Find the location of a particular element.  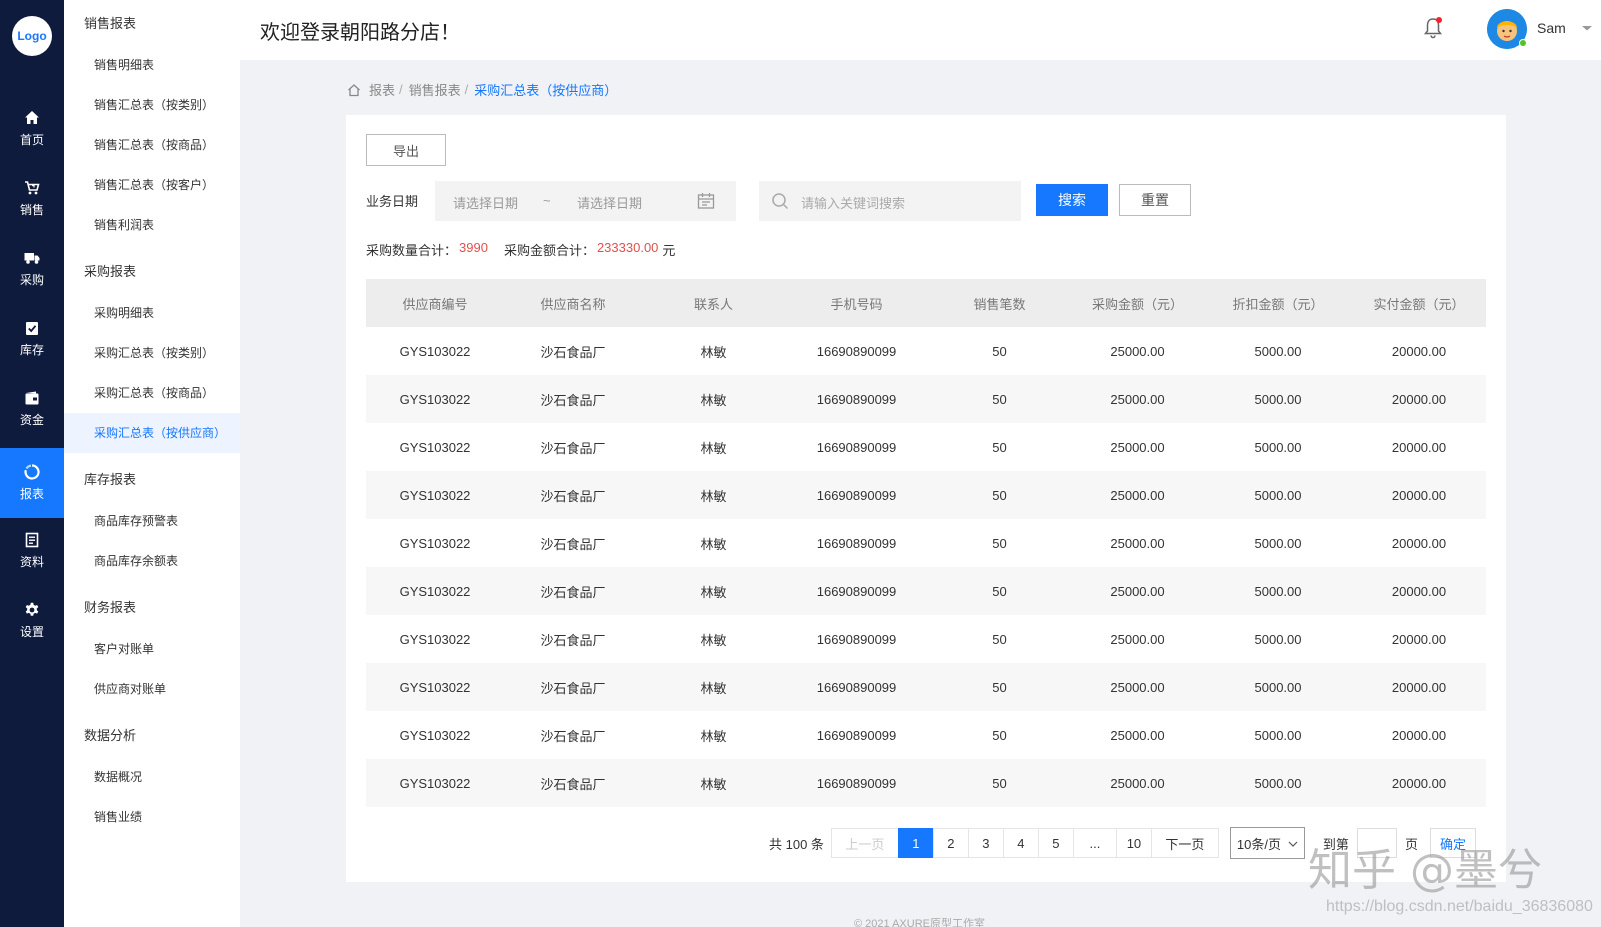

reset-button: 重置 is located at coordinates (1155, 200).